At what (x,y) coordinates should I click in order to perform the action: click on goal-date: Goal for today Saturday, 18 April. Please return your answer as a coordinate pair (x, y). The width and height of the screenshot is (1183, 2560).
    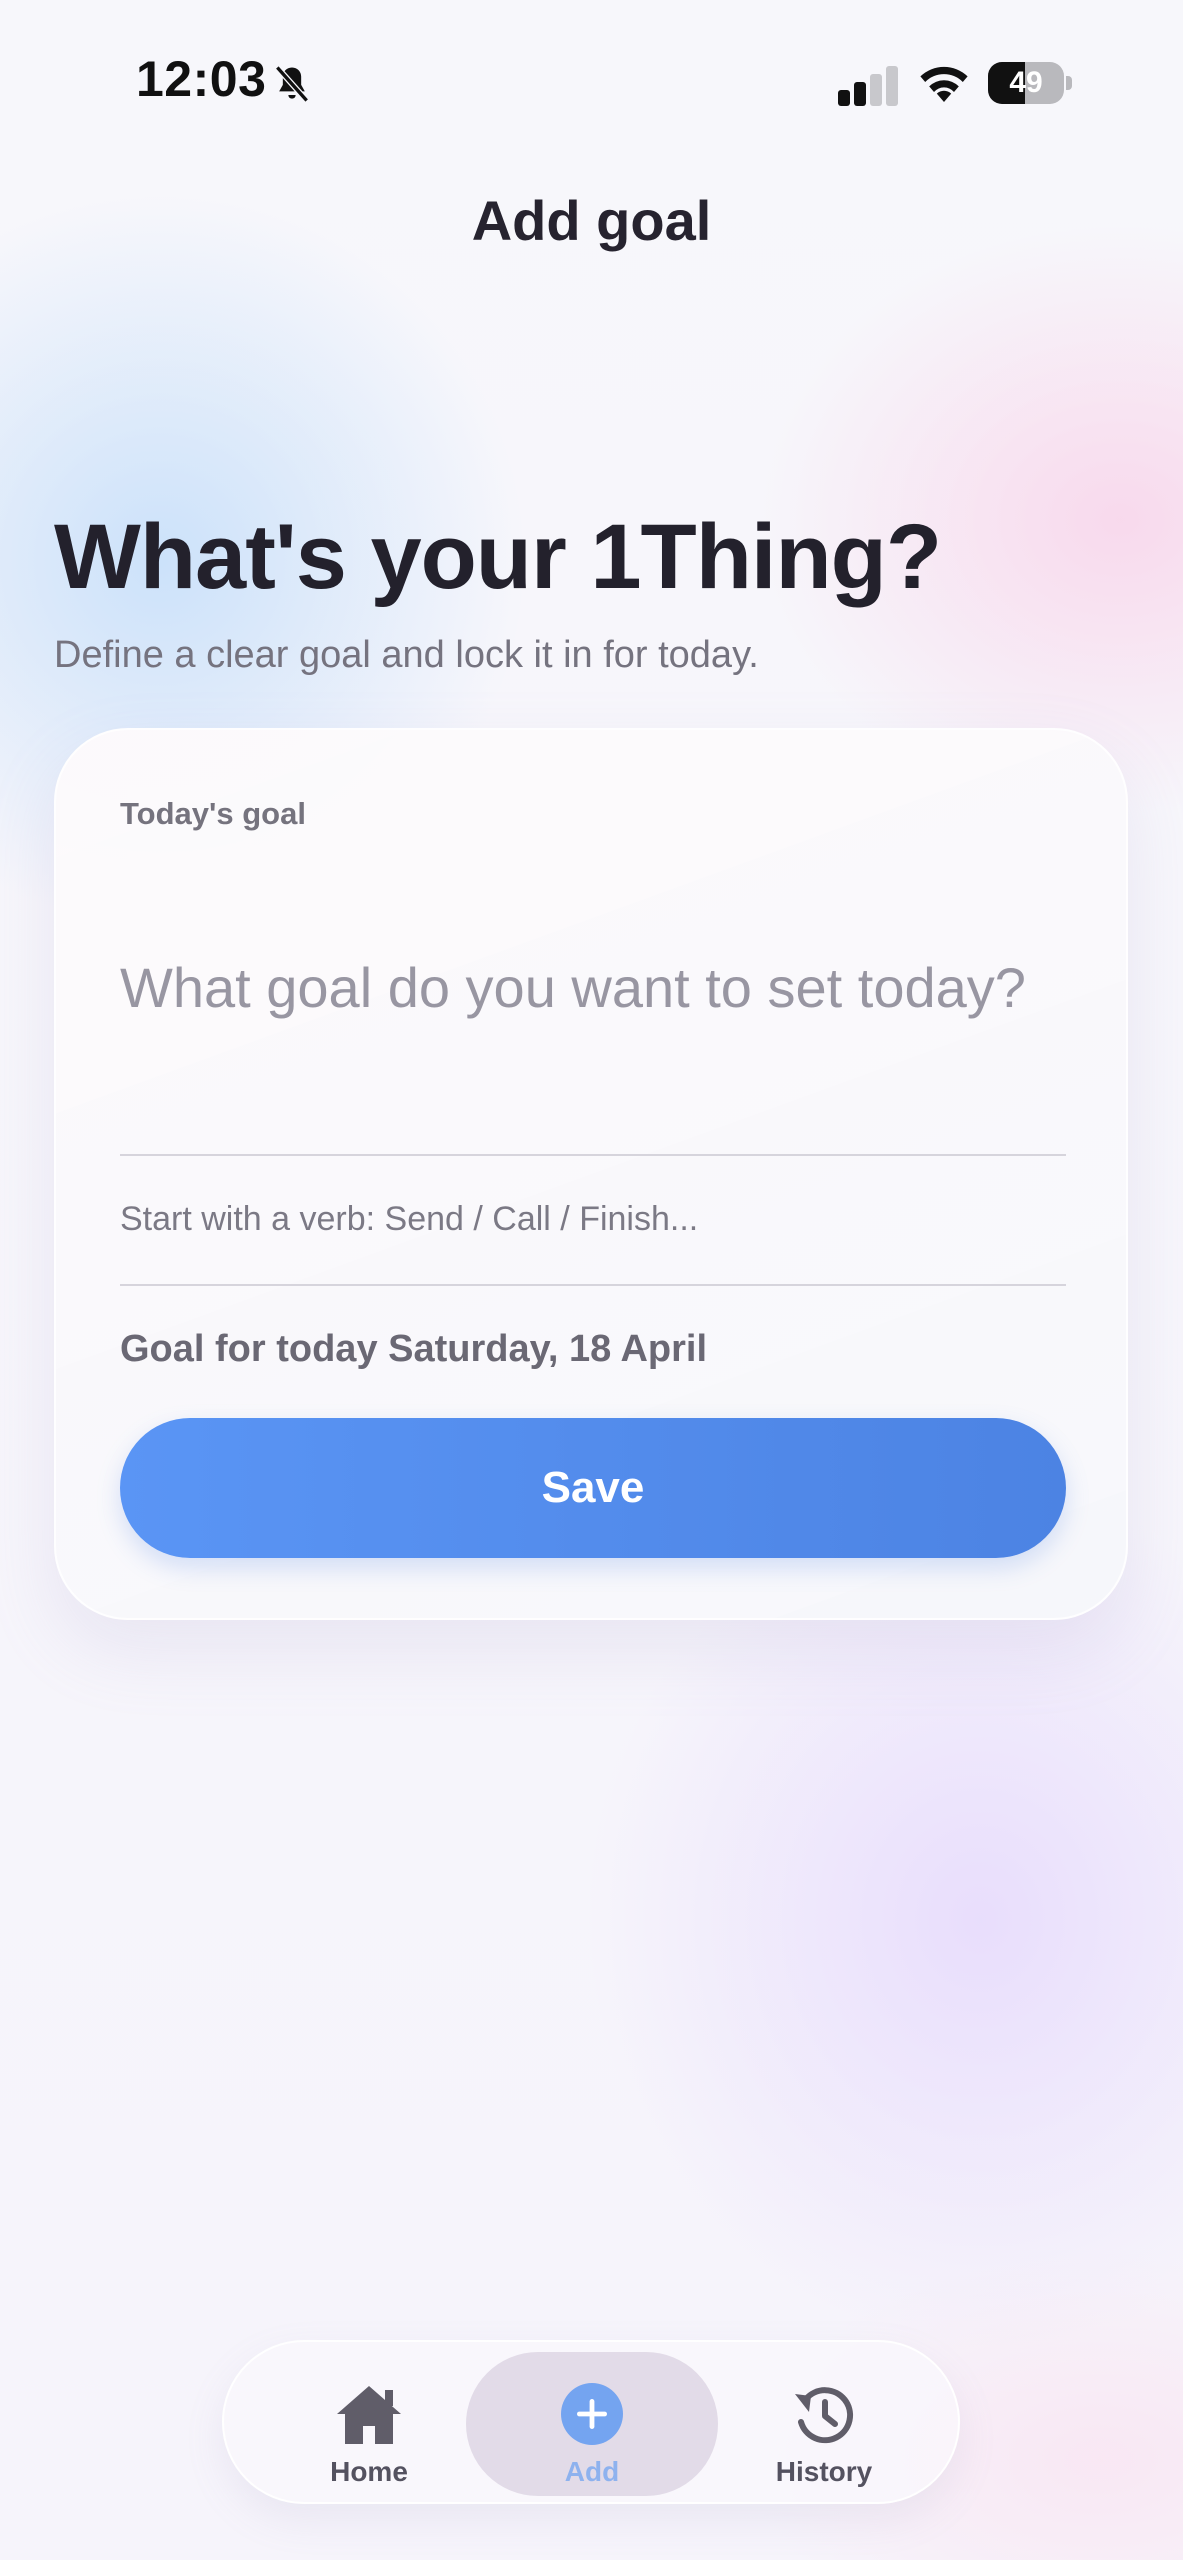
    Looking at the image, I should click on (414, 1349).